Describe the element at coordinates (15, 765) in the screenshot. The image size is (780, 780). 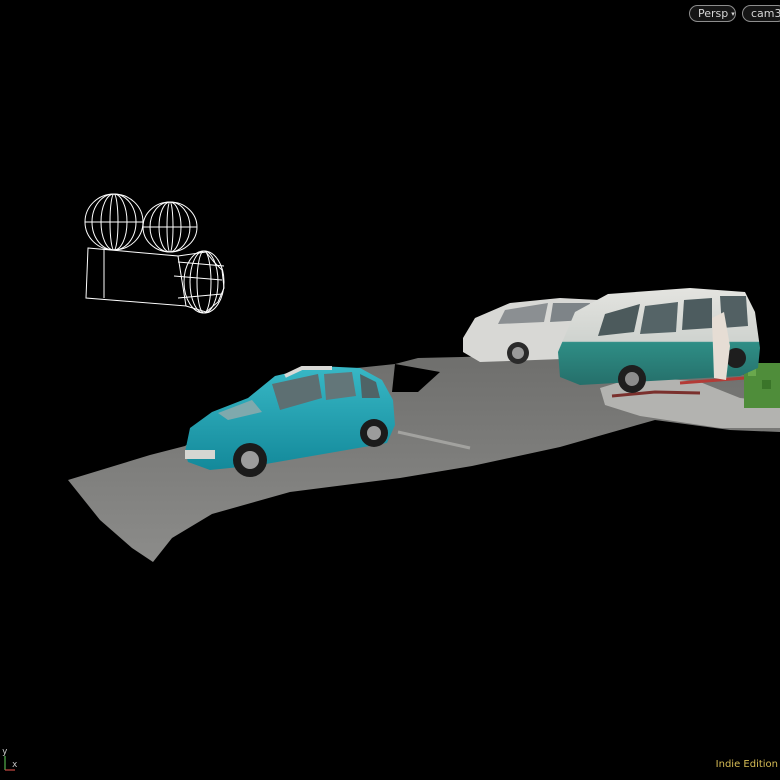
I see `axis-x-label: x` at that location.